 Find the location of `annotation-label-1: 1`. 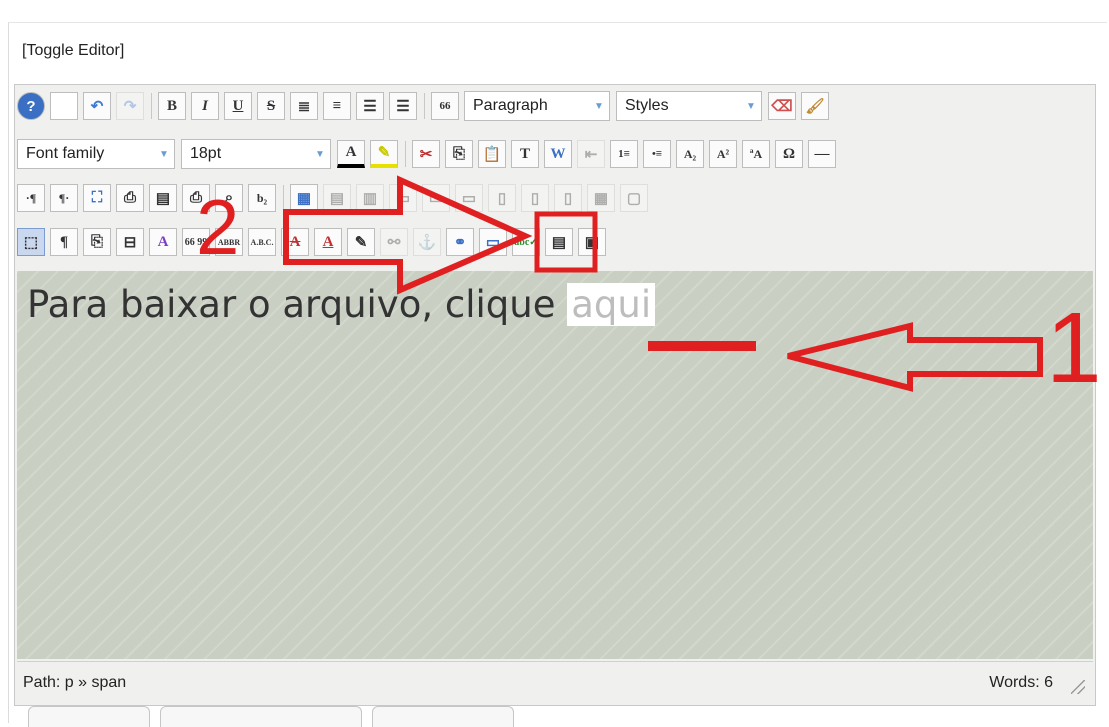

annotation-label-1: 1 is located at coordinates (1074, 348).